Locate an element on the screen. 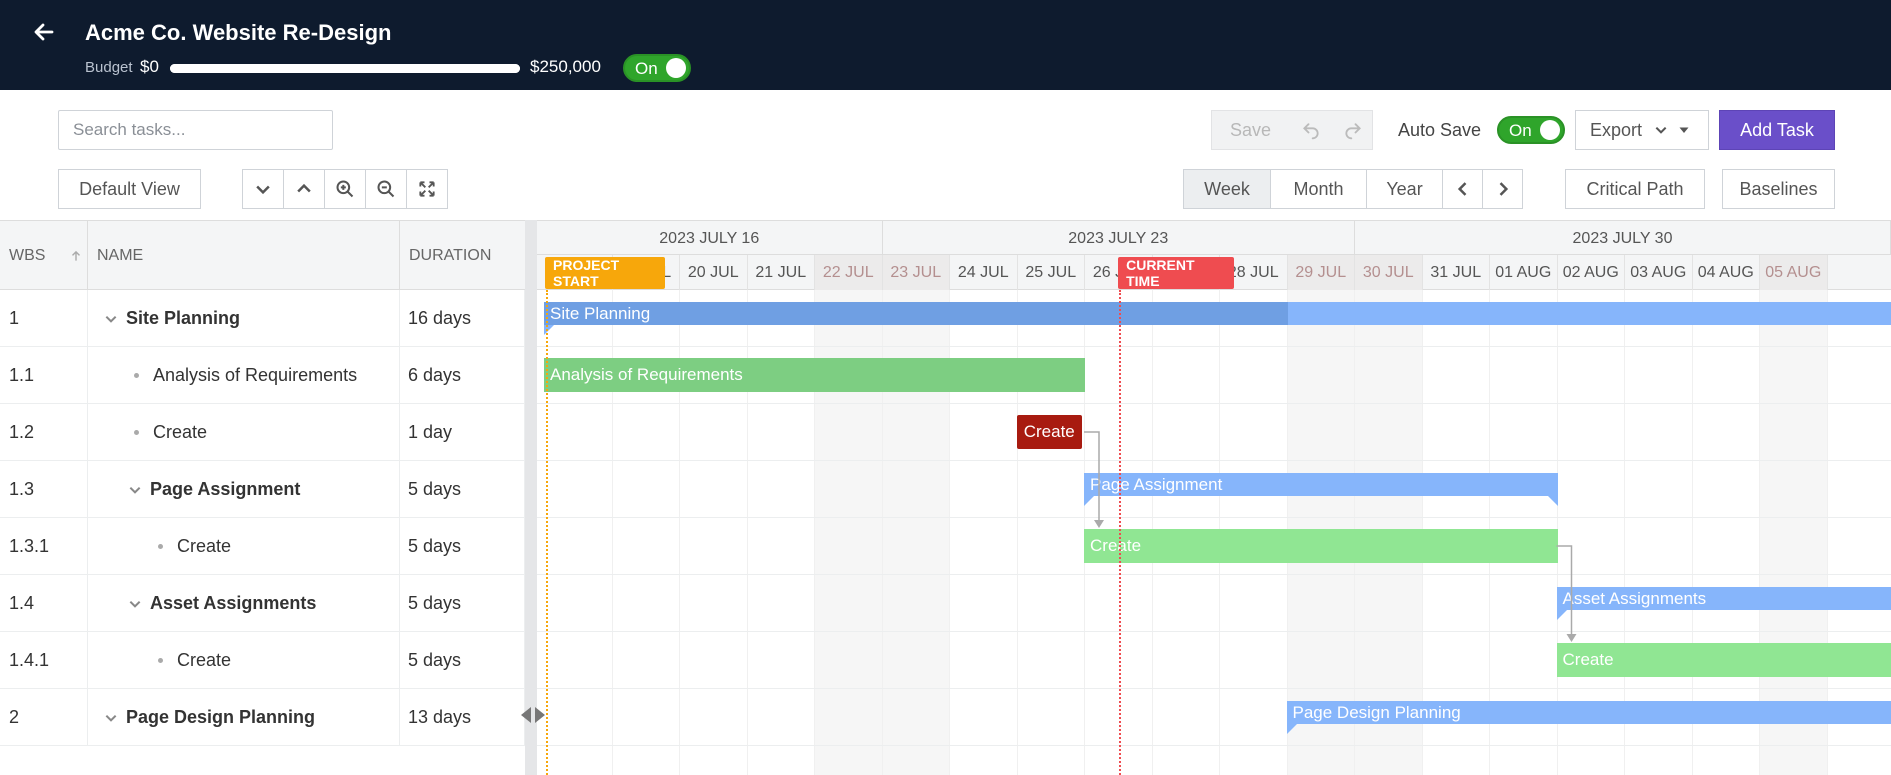 The width and height of the screenshot is (1891, 775). view-week-button: Week is located at coordinates (1227, 189).